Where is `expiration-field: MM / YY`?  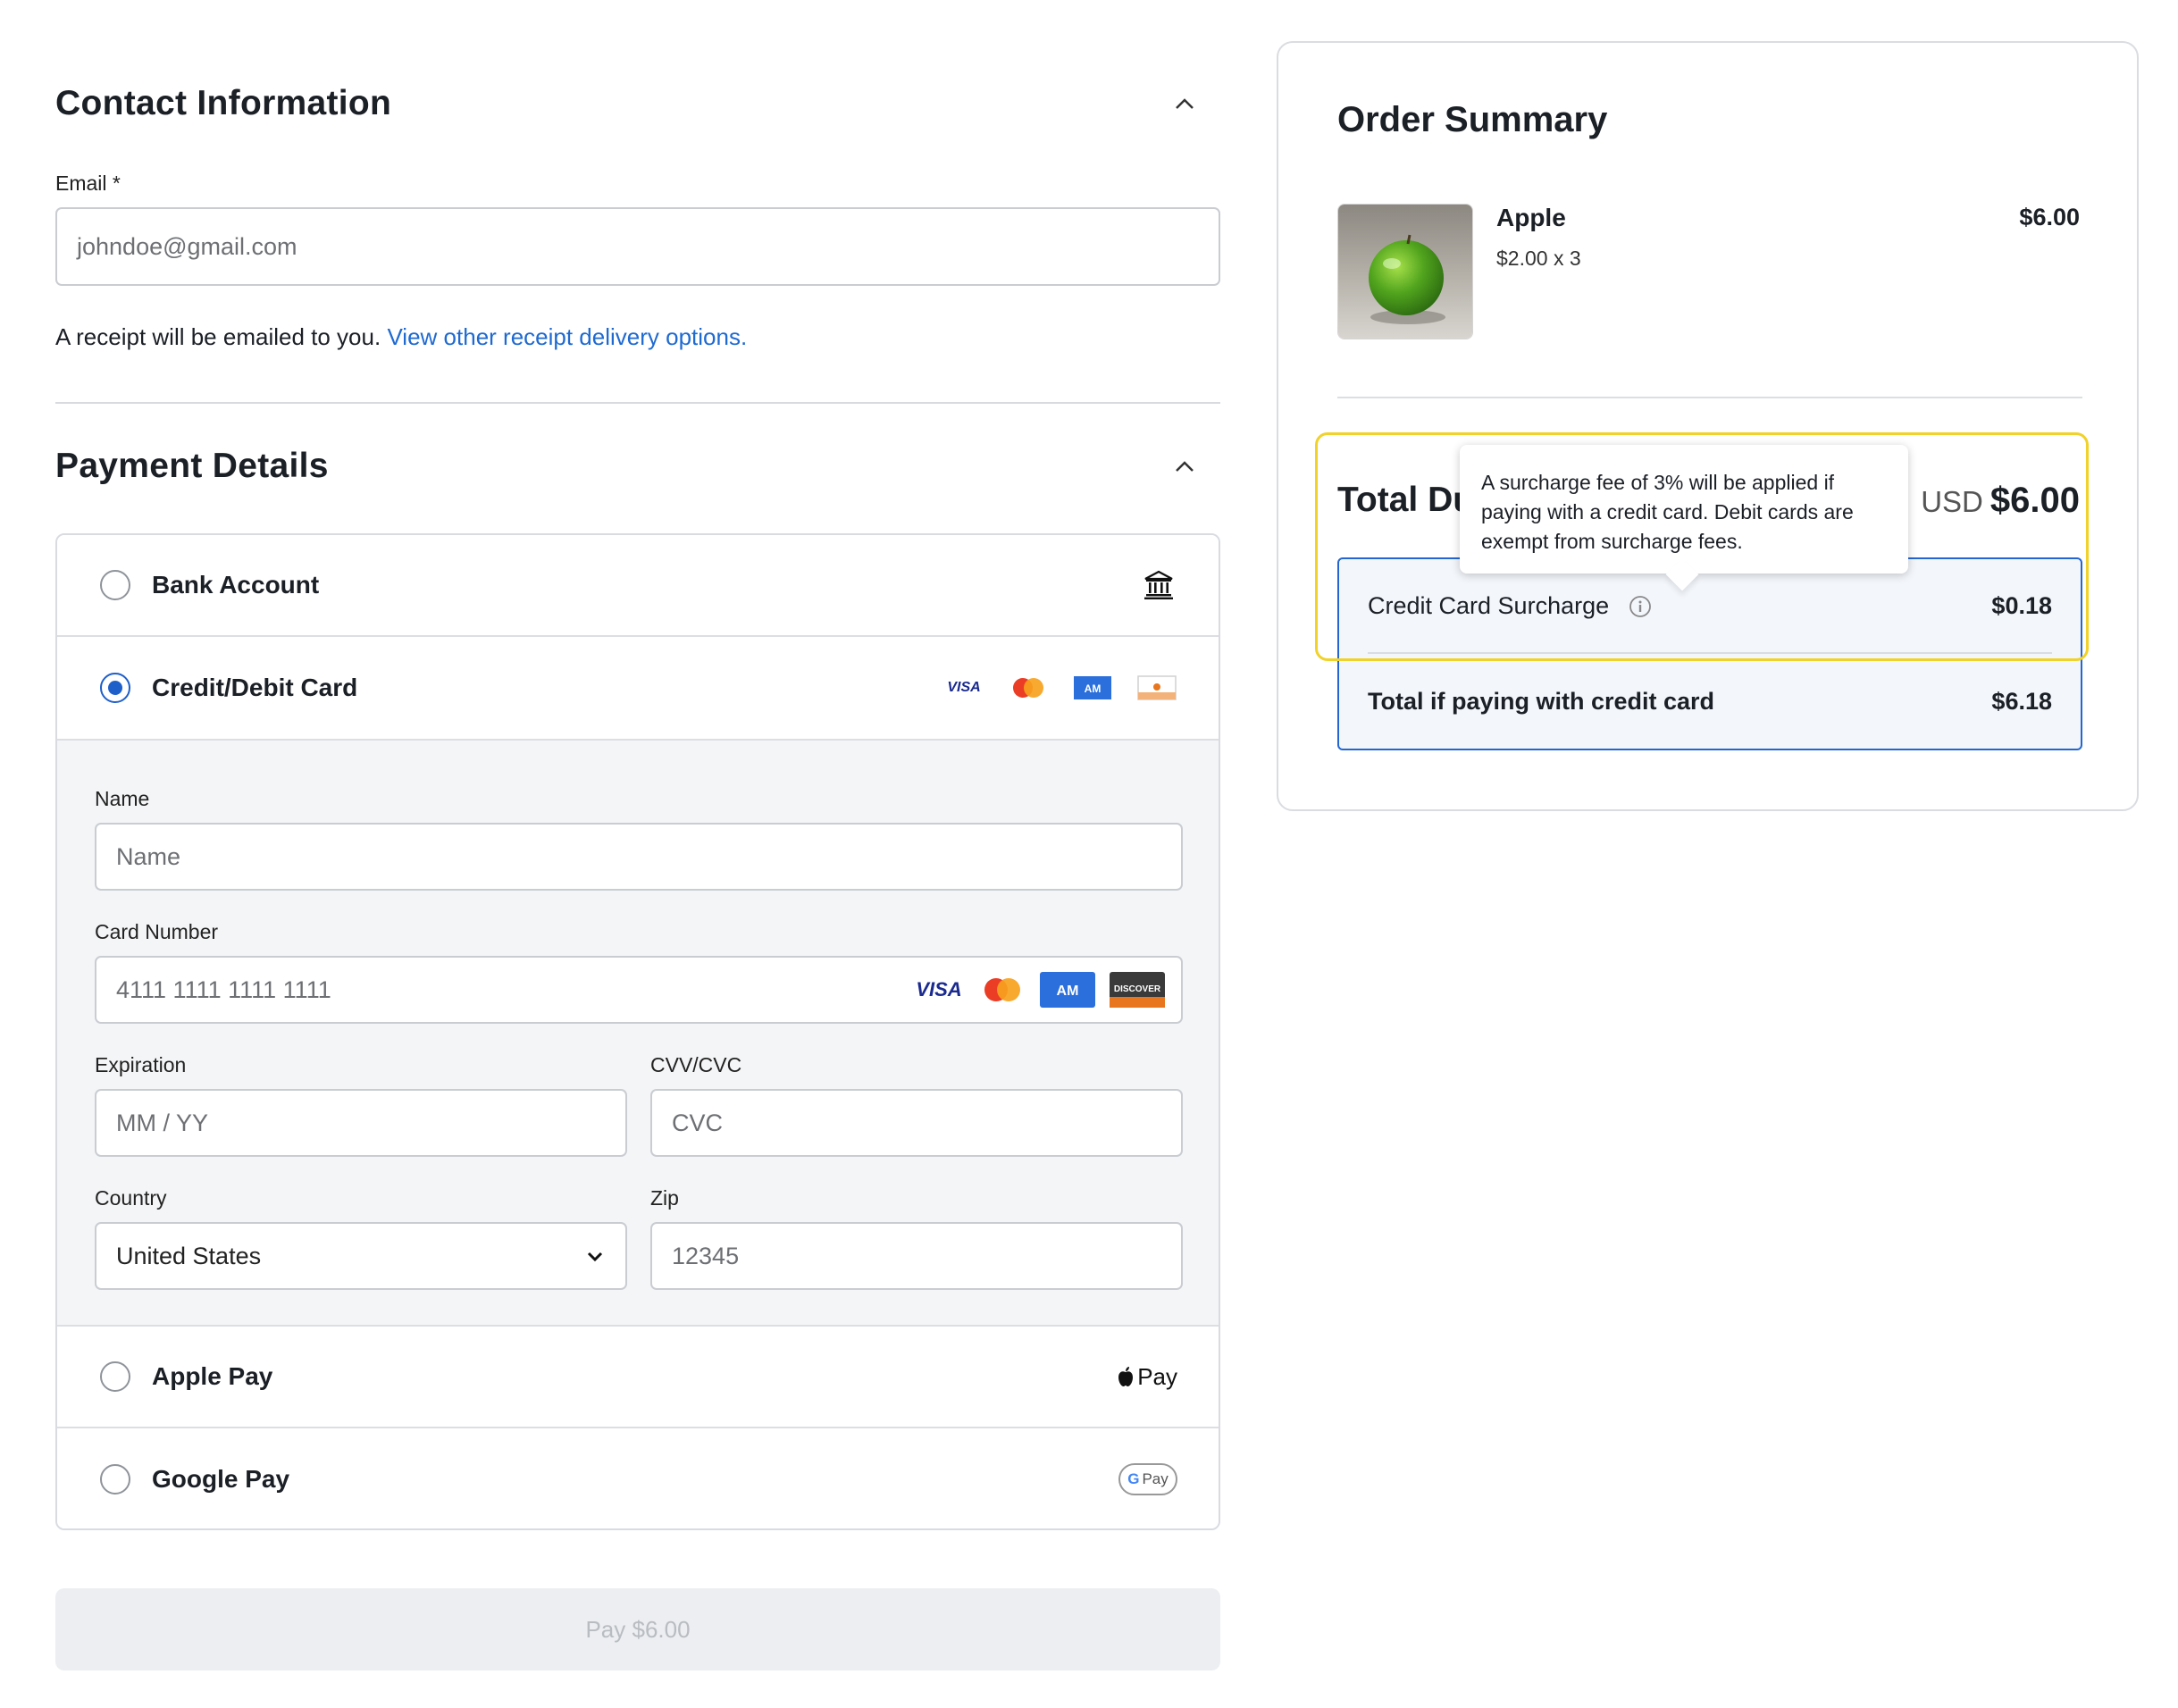
expiration-field: MM / YY is located at coordinates (361, 1123).